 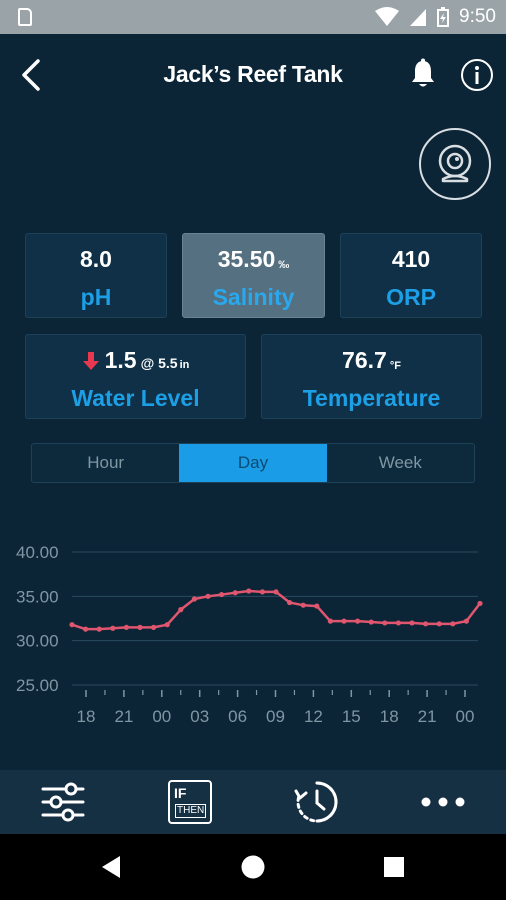 What do you see at coordinates (411, 259) in the screenshot?
I see `orp-value: 410` at bounding box center [411, 259].